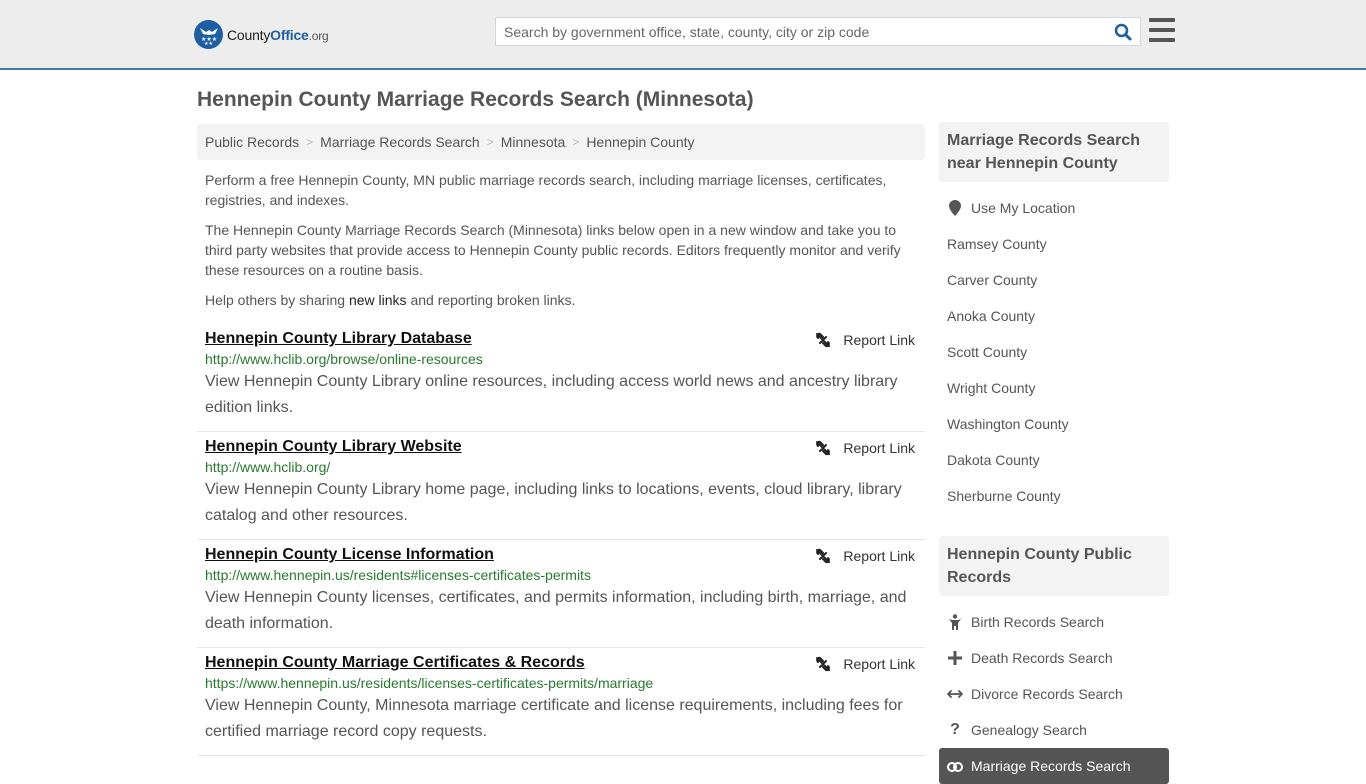  What do you see at coordinates (991, 316) in the screenshot?
I see `nearby-county-link: Anoka County` at bounding box center [991, 316].